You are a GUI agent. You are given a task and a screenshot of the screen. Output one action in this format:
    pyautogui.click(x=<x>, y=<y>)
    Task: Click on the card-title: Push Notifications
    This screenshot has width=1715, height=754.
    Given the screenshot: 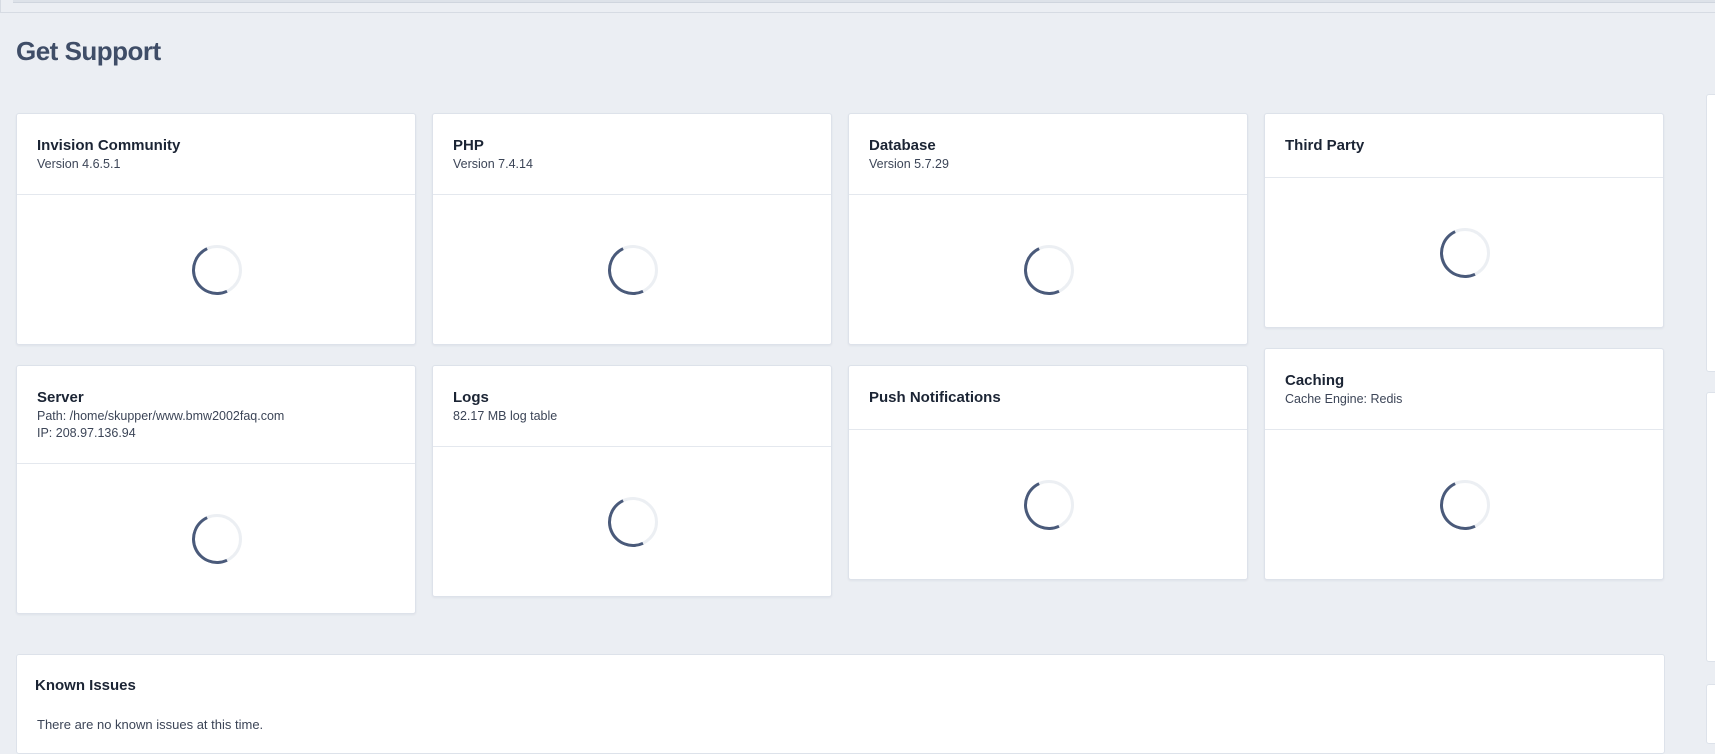 What is the action you would take?
    pyautogui.click(x=935, y=397)
    